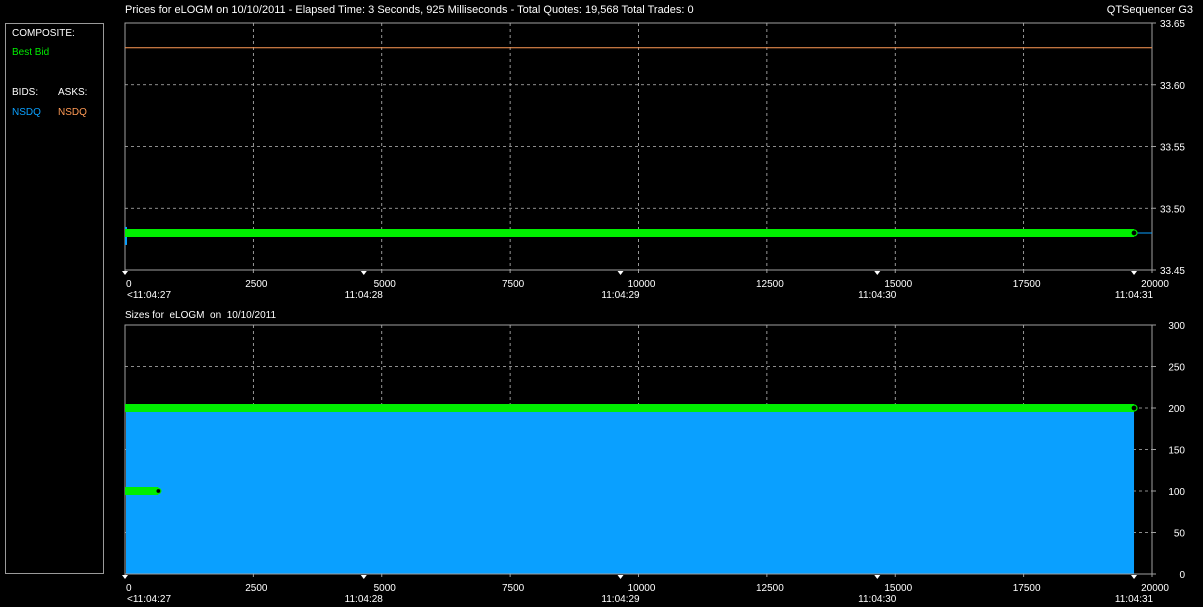  Describe the element at coordinates (877, 295) in the screenshot. I see `price-time-label: 11:04:30` at that location.